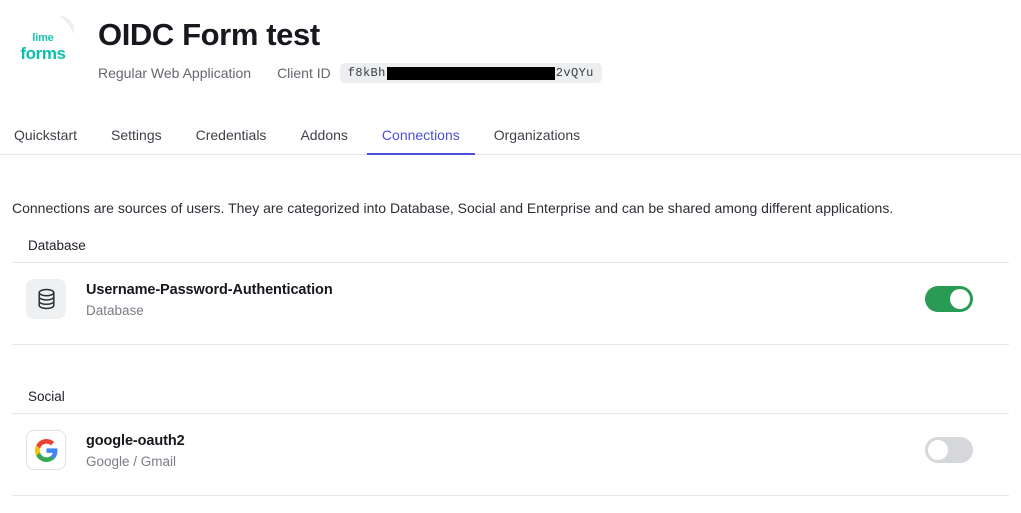 The width and height of the screenshot is (1021, 513). What do you see at coordinates (231, 137) in the screenshot?
I see `tab-credentials: Credentials` at bounding box center [231, 137].